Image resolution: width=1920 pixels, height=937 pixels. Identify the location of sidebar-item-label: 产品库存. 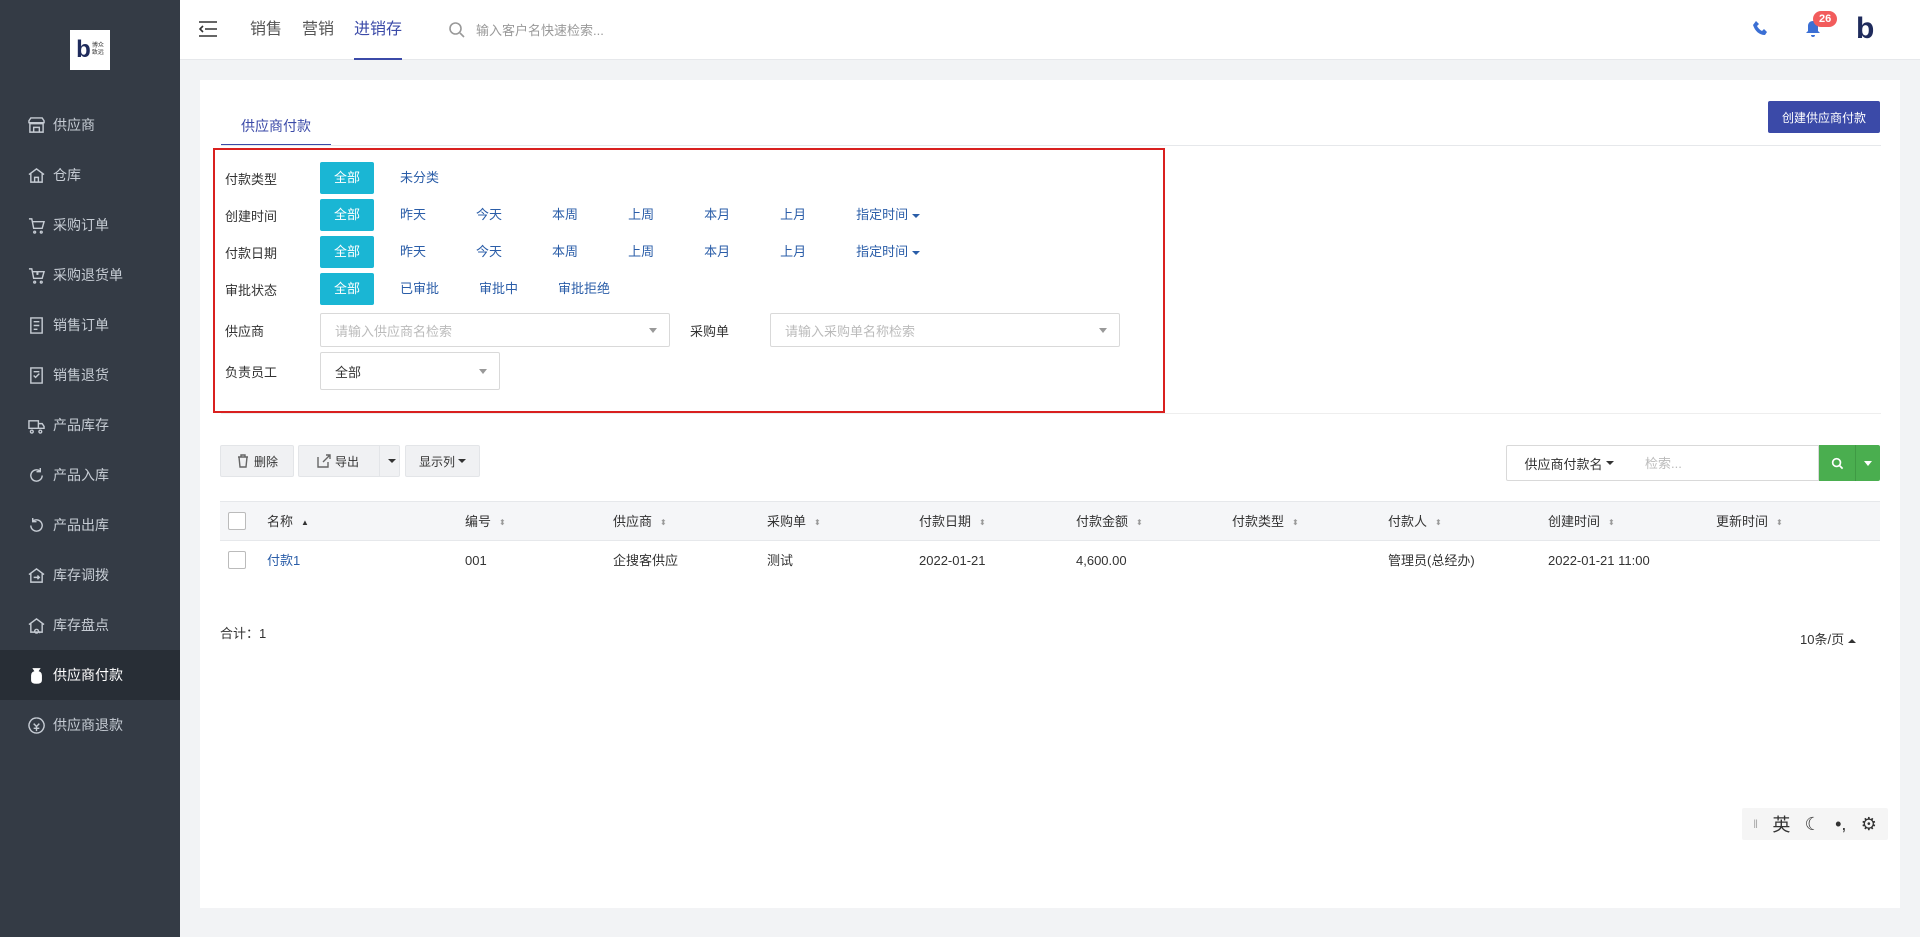
(81, 425).